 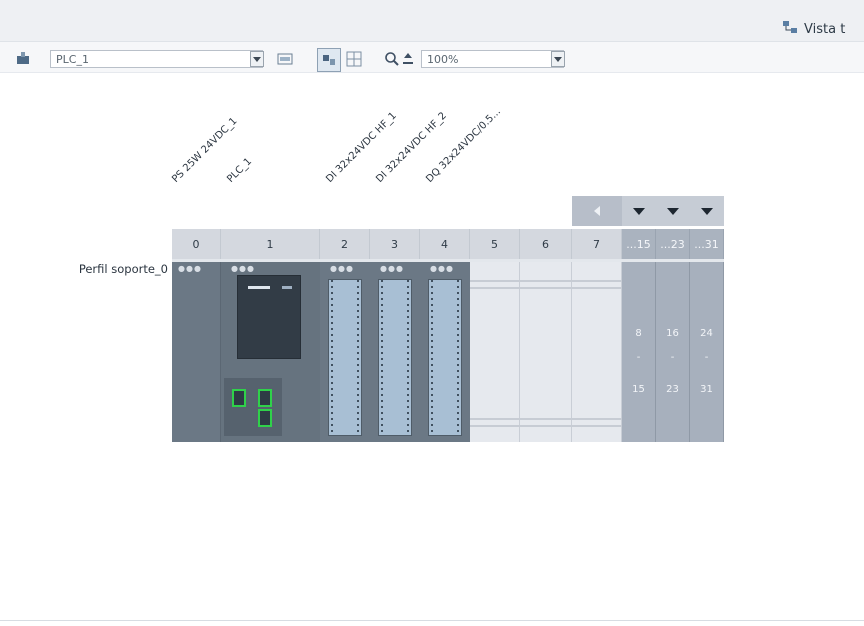 I want to click on scroll-left-button, so click(x=597, y=211).